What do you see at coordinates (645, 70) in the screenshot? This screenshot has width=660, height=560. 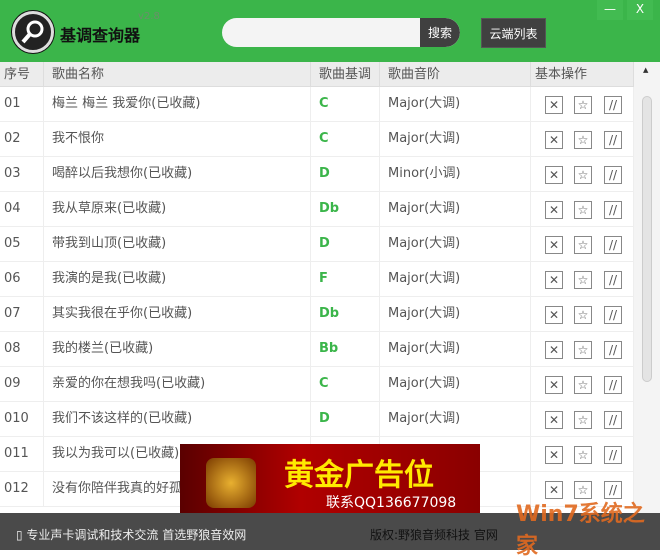 I see `scroll-up-icon: ▲` at bounding box center [645, 70].